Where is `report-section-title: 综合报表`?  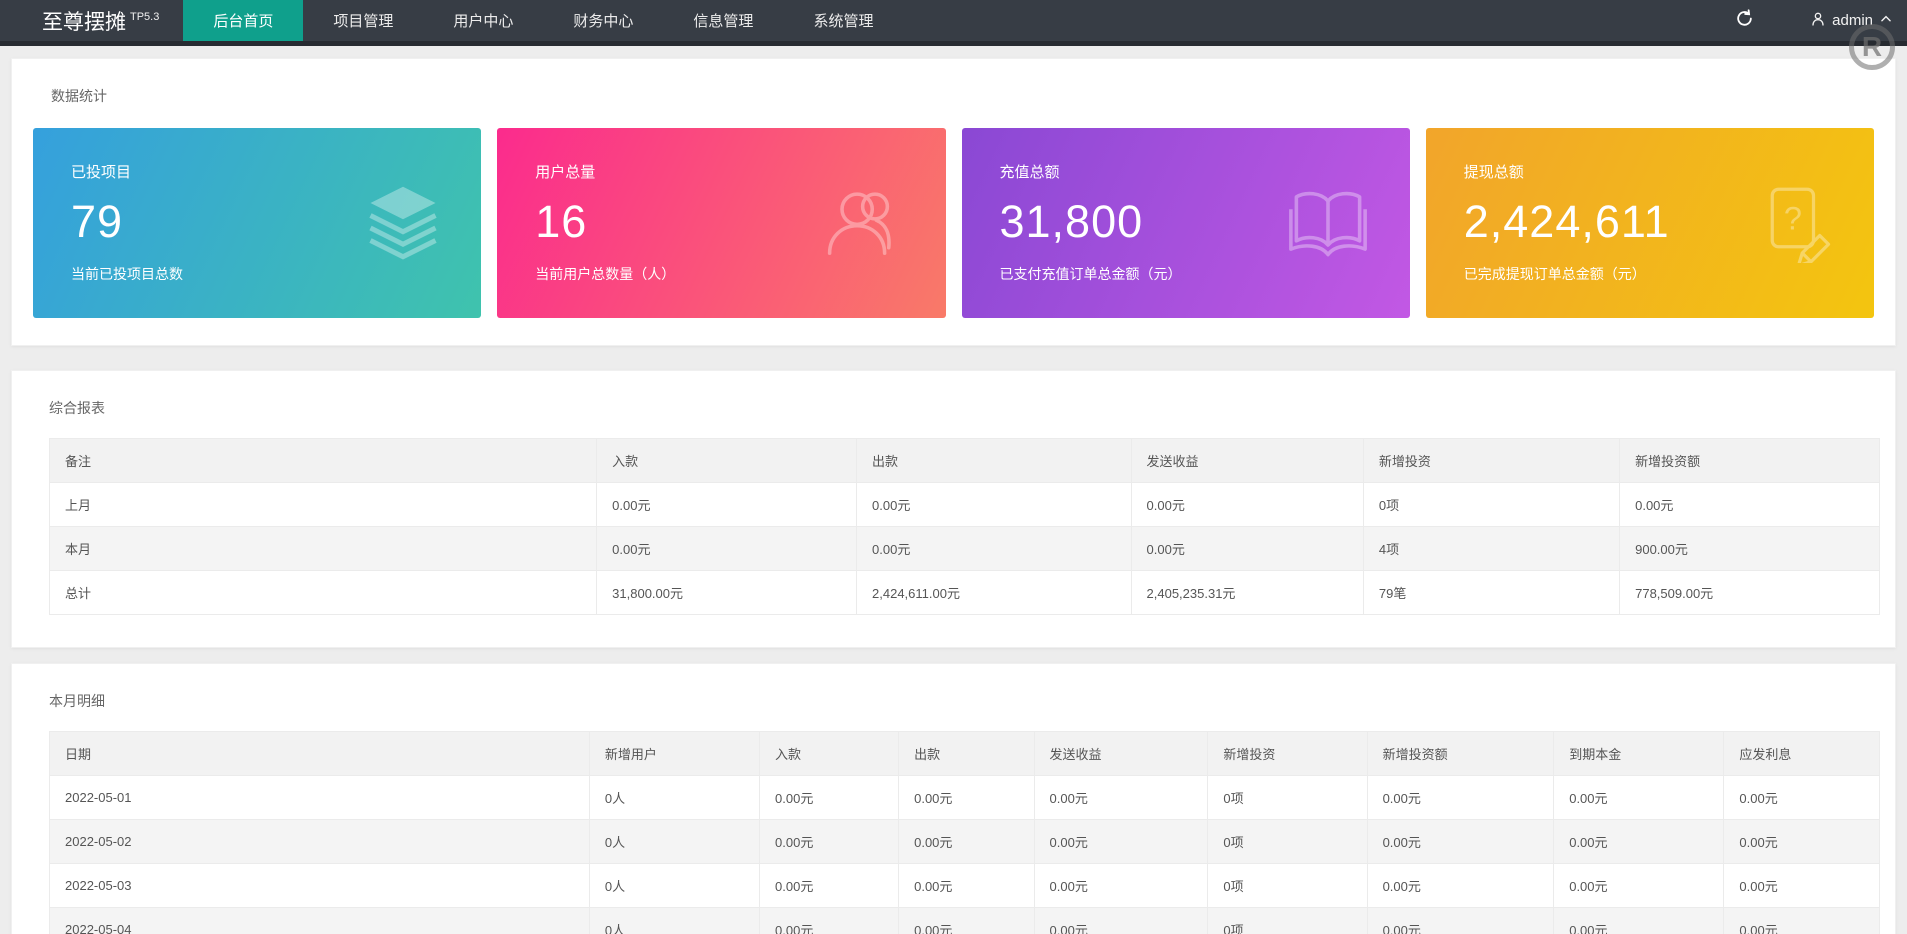 report-section-title: 综合报表 is located at coordinates (77, 408).